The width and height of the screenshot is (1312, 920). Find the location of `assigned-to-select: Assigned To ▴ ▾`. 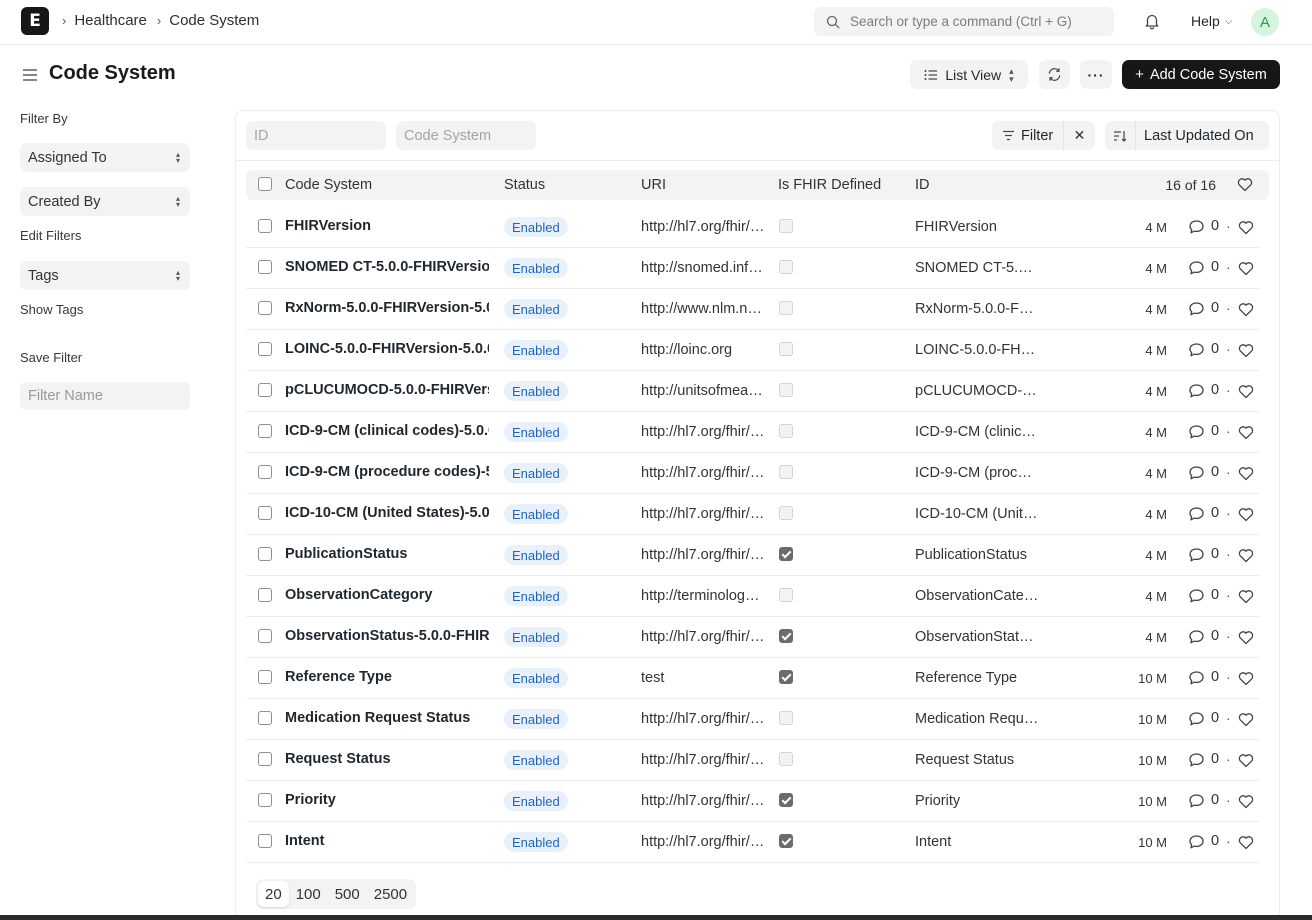

assigned-to-select: Assigned To ▴ ▾ is located at coordinates (105, 157).